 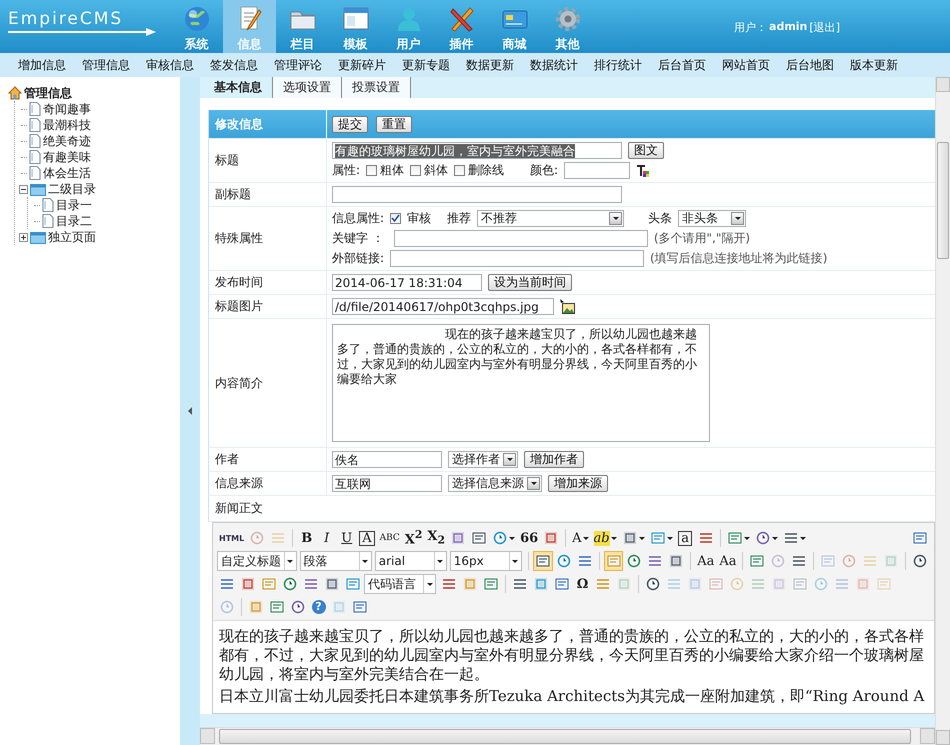 I want to click on tab: 选项设置, so click(x=307, y=87).